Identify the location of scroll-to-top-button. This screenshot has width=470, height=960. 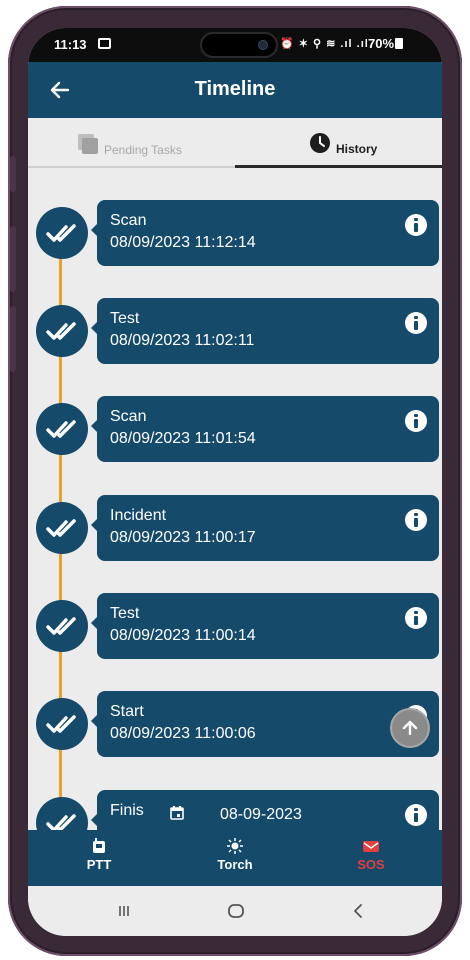
(410, 728).